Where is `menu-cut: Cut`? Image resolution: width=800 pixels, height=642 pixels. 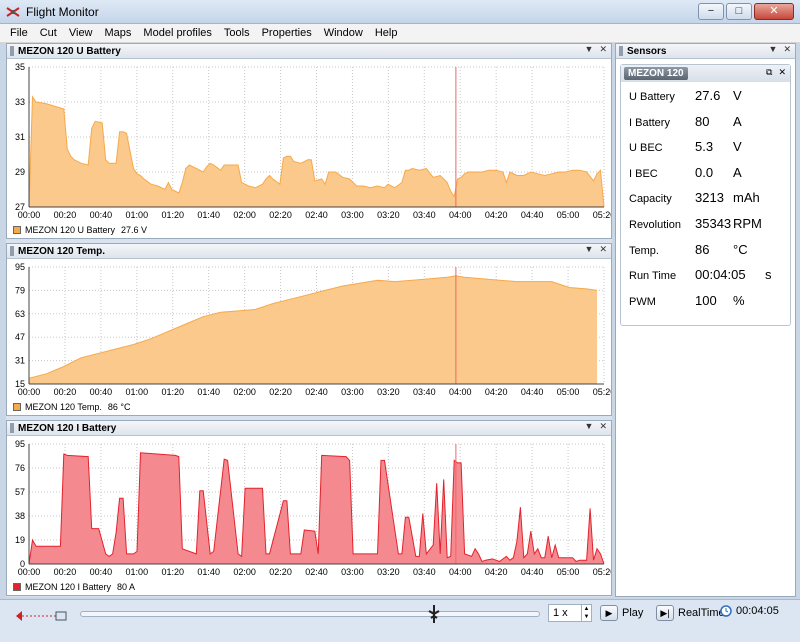 menu-cut: Cut is located at coordinates (48, 33).